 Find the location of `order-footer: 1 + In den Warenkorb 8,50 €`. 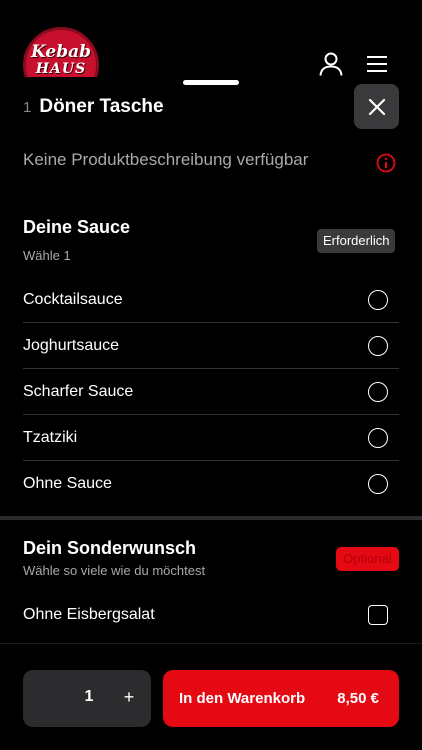

order-footer: 1 + In den Warenkorb 8,50 € is located at coordinates (211, 696).